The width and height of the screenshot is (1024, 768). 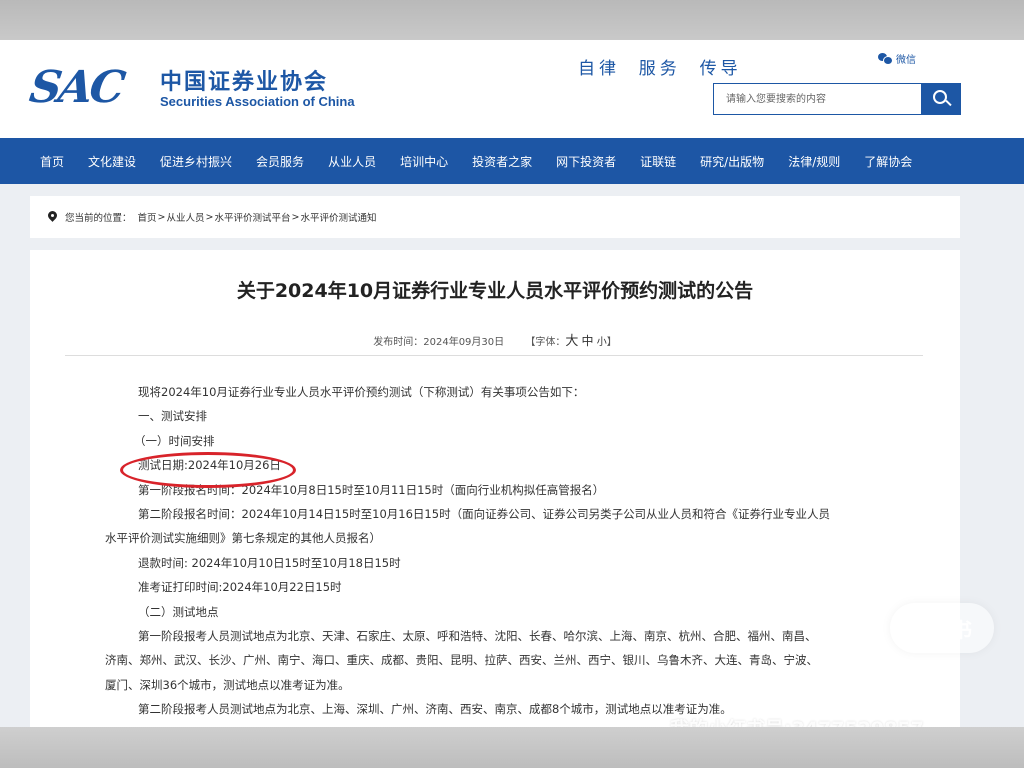 I want to click on nav-training-center: 培训中心, so click(x=424, y=161).